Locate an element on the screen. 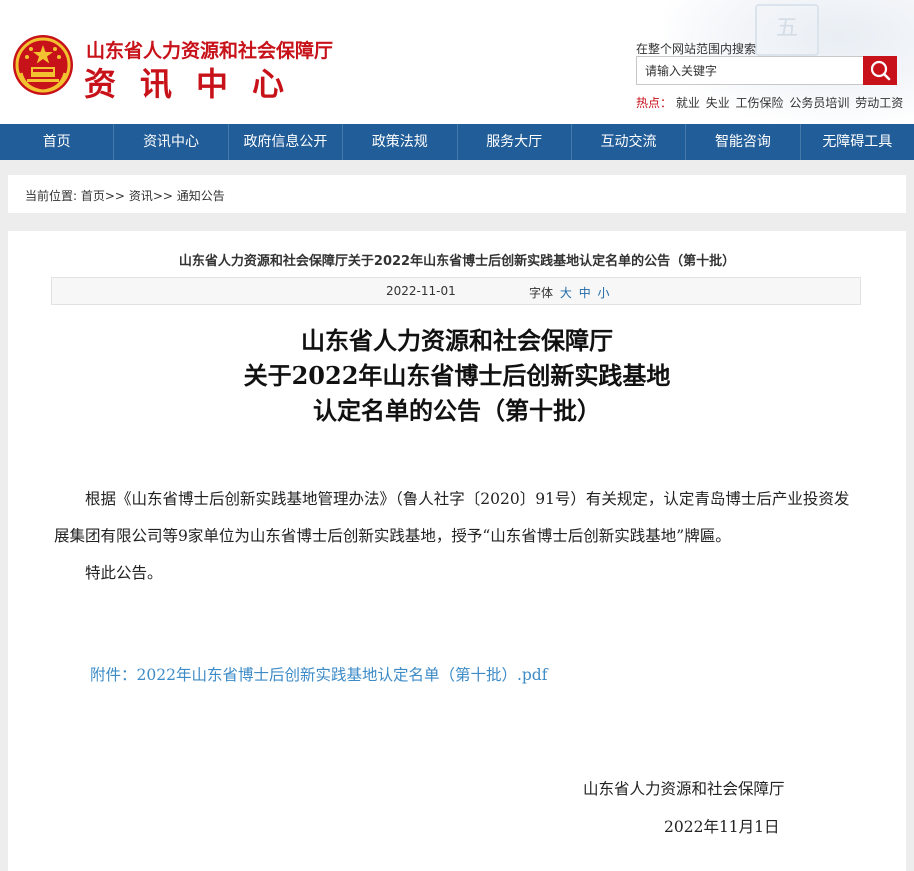 Image resolution: width=914 pixels, height=871 pixels. hot-link-labor-wage: 劳动工资 is located at coordinates (879, 103).